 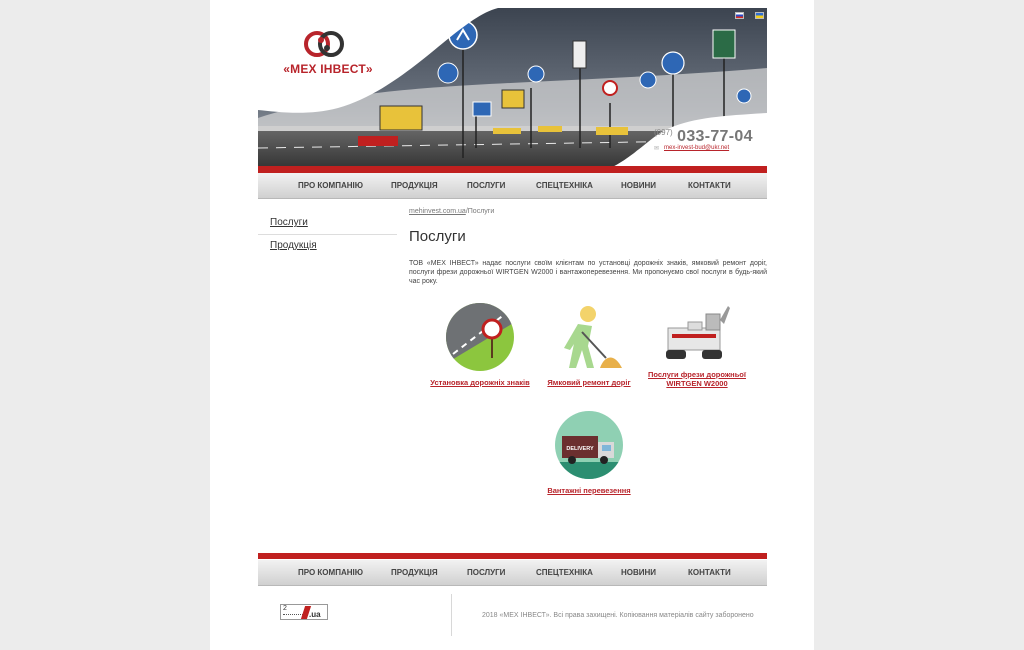 I want to click on nav-item-services: ПОСЛУГИ, so click(x=486, y=185).